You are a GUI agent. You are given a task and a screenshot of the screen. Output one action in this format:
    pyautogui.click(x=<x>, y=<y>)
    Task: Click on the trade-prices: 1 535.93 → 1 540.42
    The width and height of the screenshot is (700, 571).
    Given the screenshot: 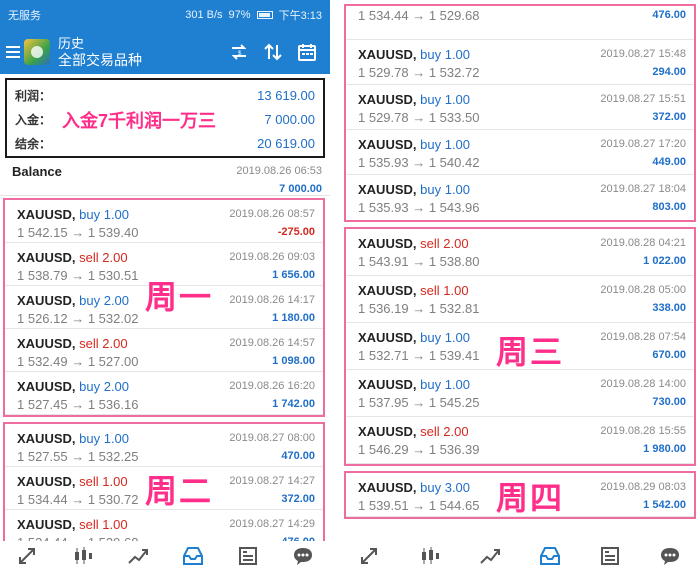 What is the action you would take?
    pyautogui.click(x=419, y=162)
    